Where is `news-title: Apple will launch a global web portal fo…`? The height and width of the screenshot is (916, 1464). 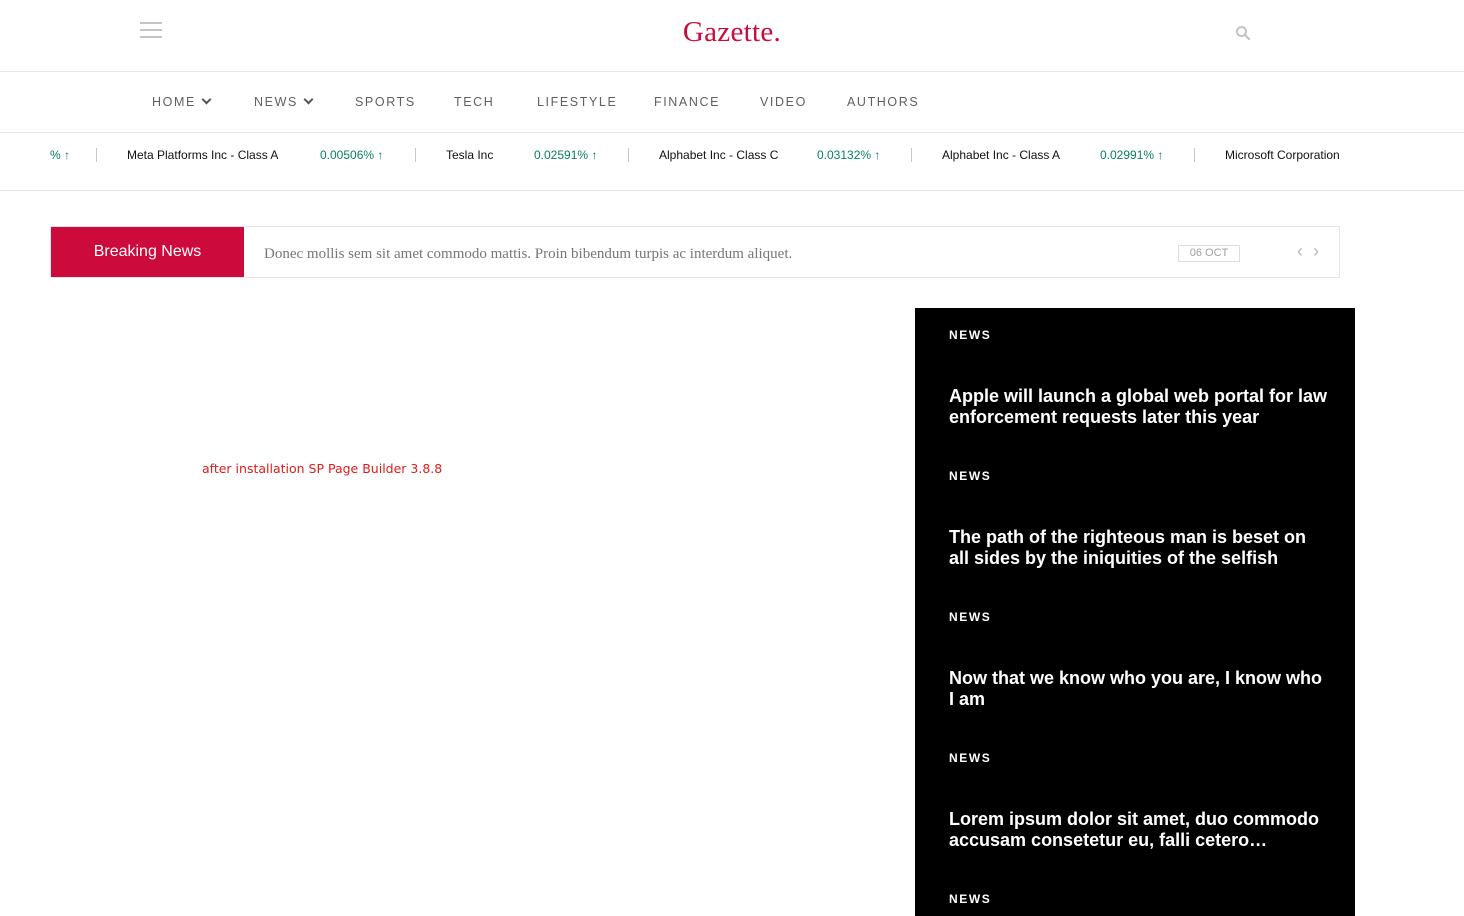
news-title: Apple will launch a global web portal fo… is located at coordinates (1139, 407).